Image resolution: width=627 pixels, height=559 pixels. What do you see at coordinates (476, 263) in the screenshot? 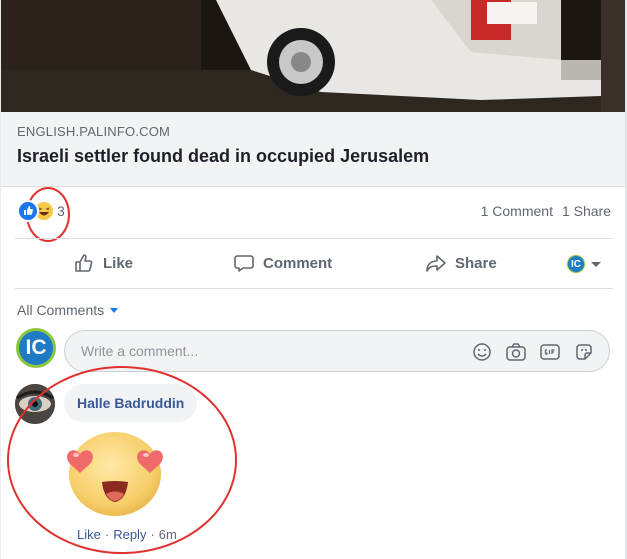
I see `share-label: Share` at bounding box center [476, 263].